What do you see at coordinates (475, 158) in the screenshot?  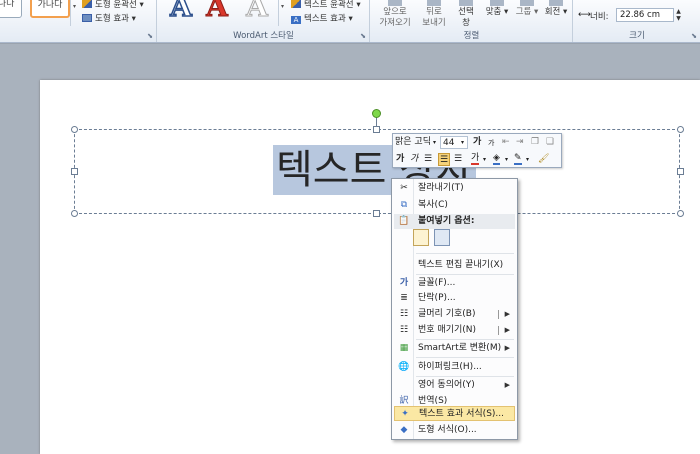 I see `font-color-button: 가` at bounding box center [475, 158].